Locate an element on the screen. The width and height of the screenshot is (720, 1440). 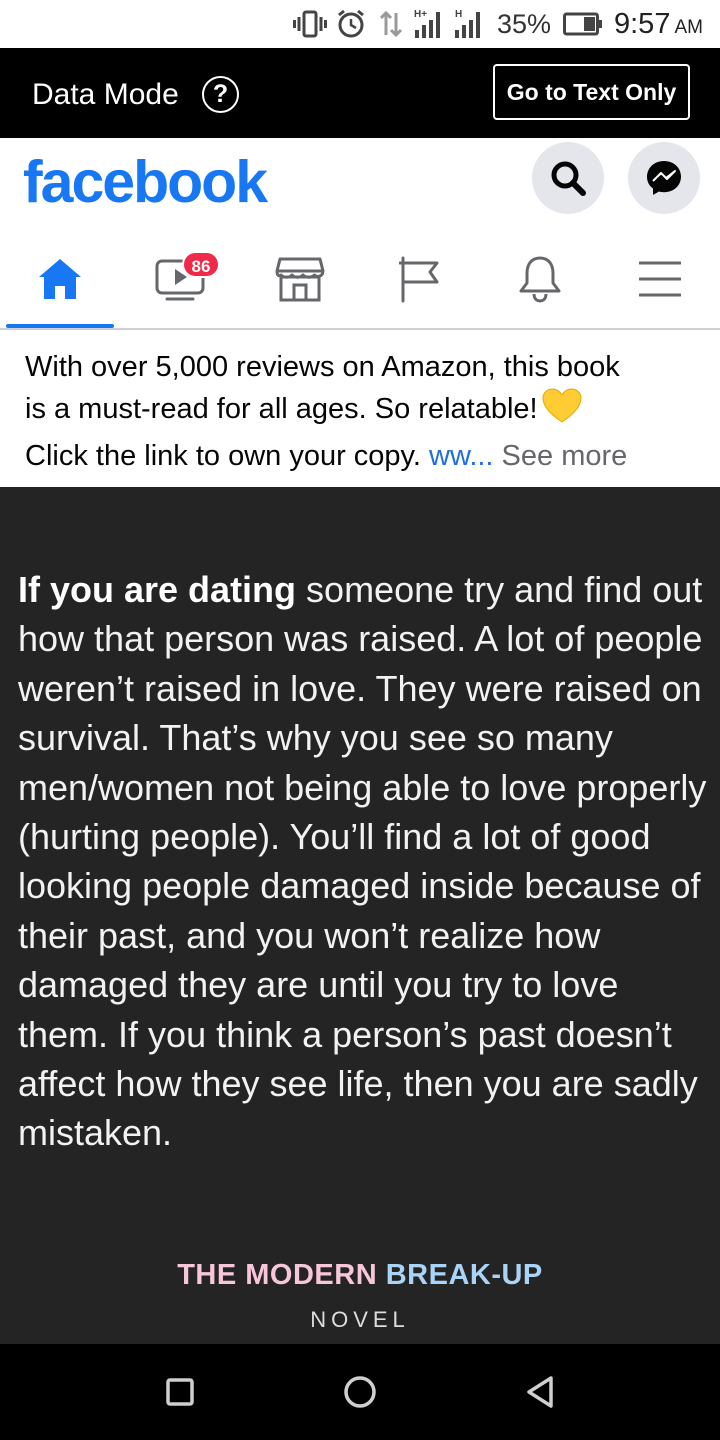
circle-icon is located at coordinates (360, 1392).